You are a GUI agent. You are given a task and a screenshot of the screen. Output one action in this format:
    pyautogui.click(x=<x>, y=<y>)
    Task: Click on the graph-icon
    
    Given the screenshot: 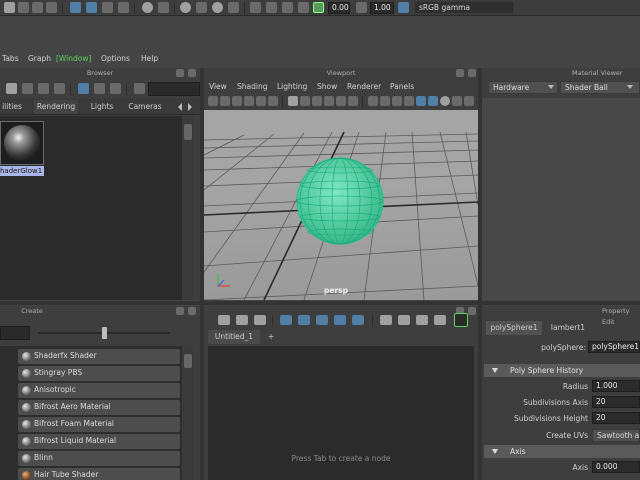 What is the action you would take?
    pyautogui.click(x=59, y=88)
    